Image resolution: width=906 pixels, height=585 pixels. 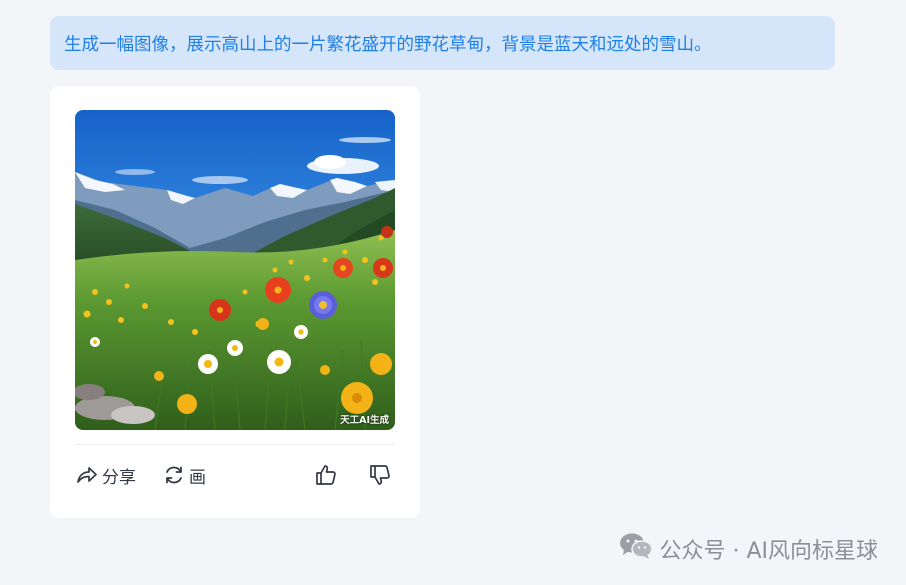 I want to click on like-button, so click(x=326, y=475).